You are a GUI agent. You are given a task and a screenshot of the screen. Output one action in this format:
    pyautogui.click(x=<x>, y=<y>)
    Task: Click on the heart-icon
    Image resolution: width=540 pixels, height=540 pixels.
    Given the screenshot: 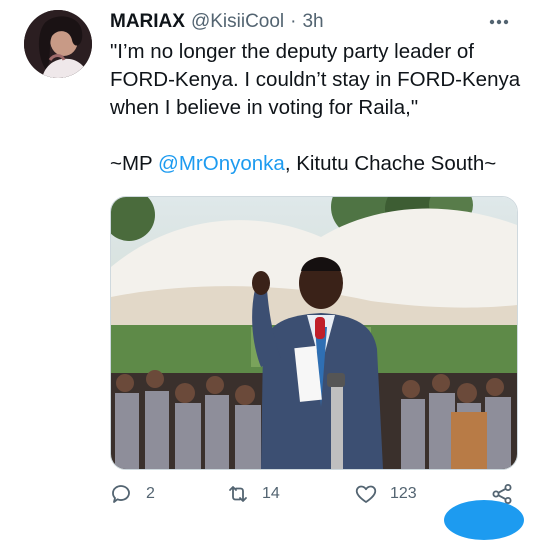 What is the action you would take?
    pyautogui.click(x=366, y=494)
    